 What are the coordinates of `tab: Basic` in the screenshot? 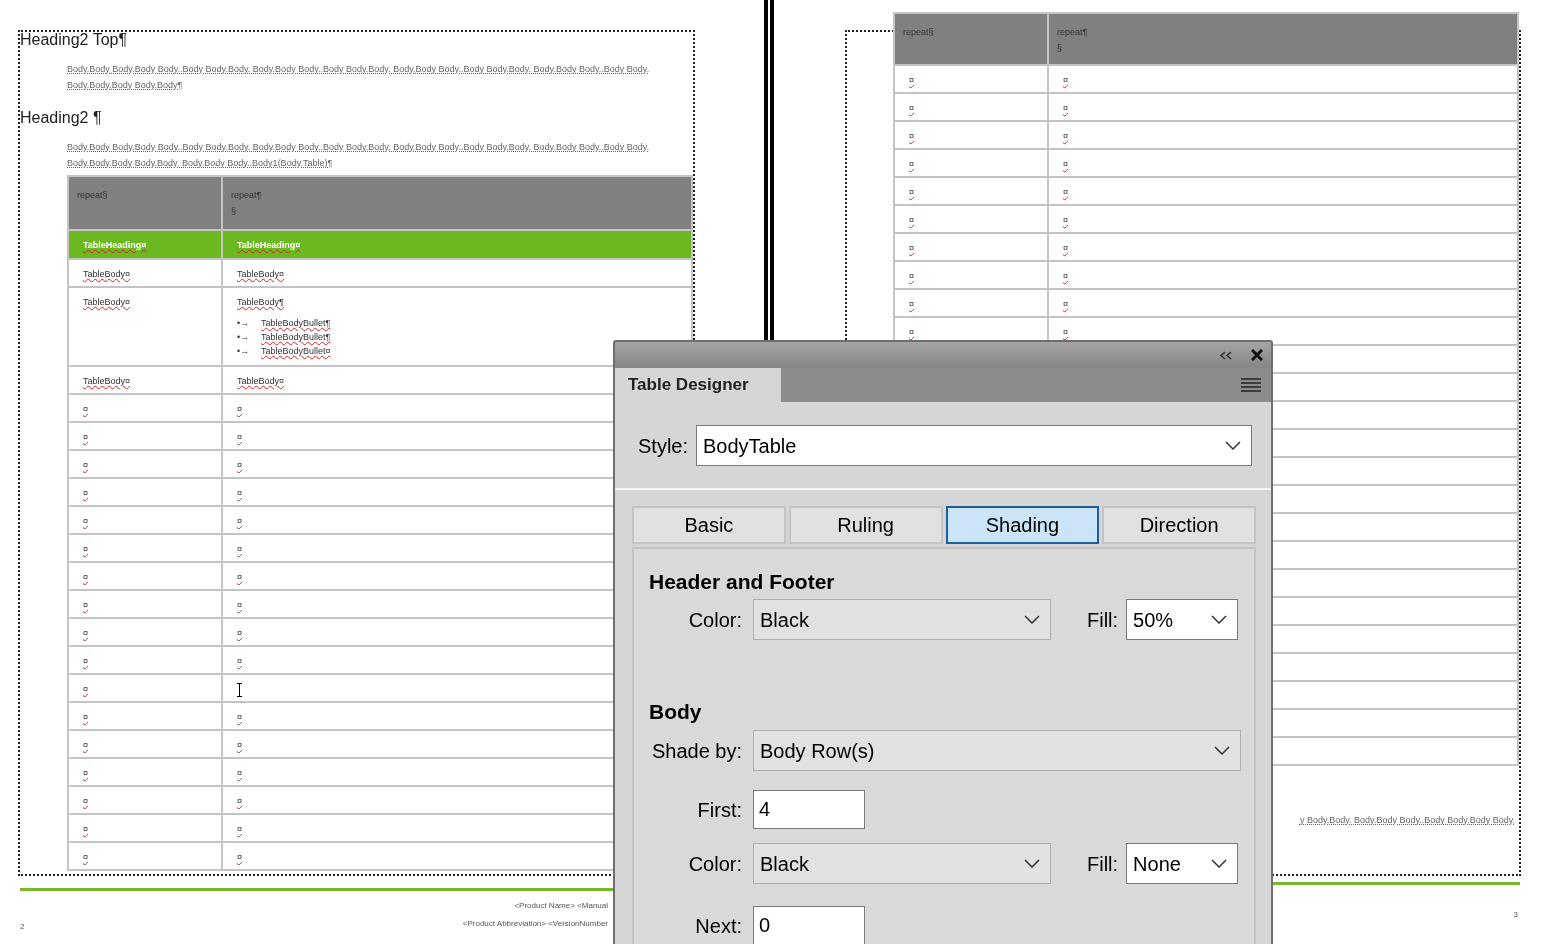 It's located at (709, 525).